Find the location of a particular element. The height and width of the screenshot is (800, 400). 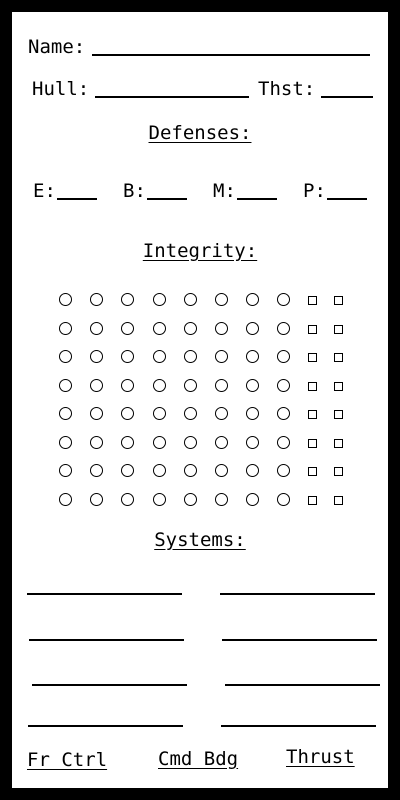

hull-field-line is located at coordinates (172, 97).